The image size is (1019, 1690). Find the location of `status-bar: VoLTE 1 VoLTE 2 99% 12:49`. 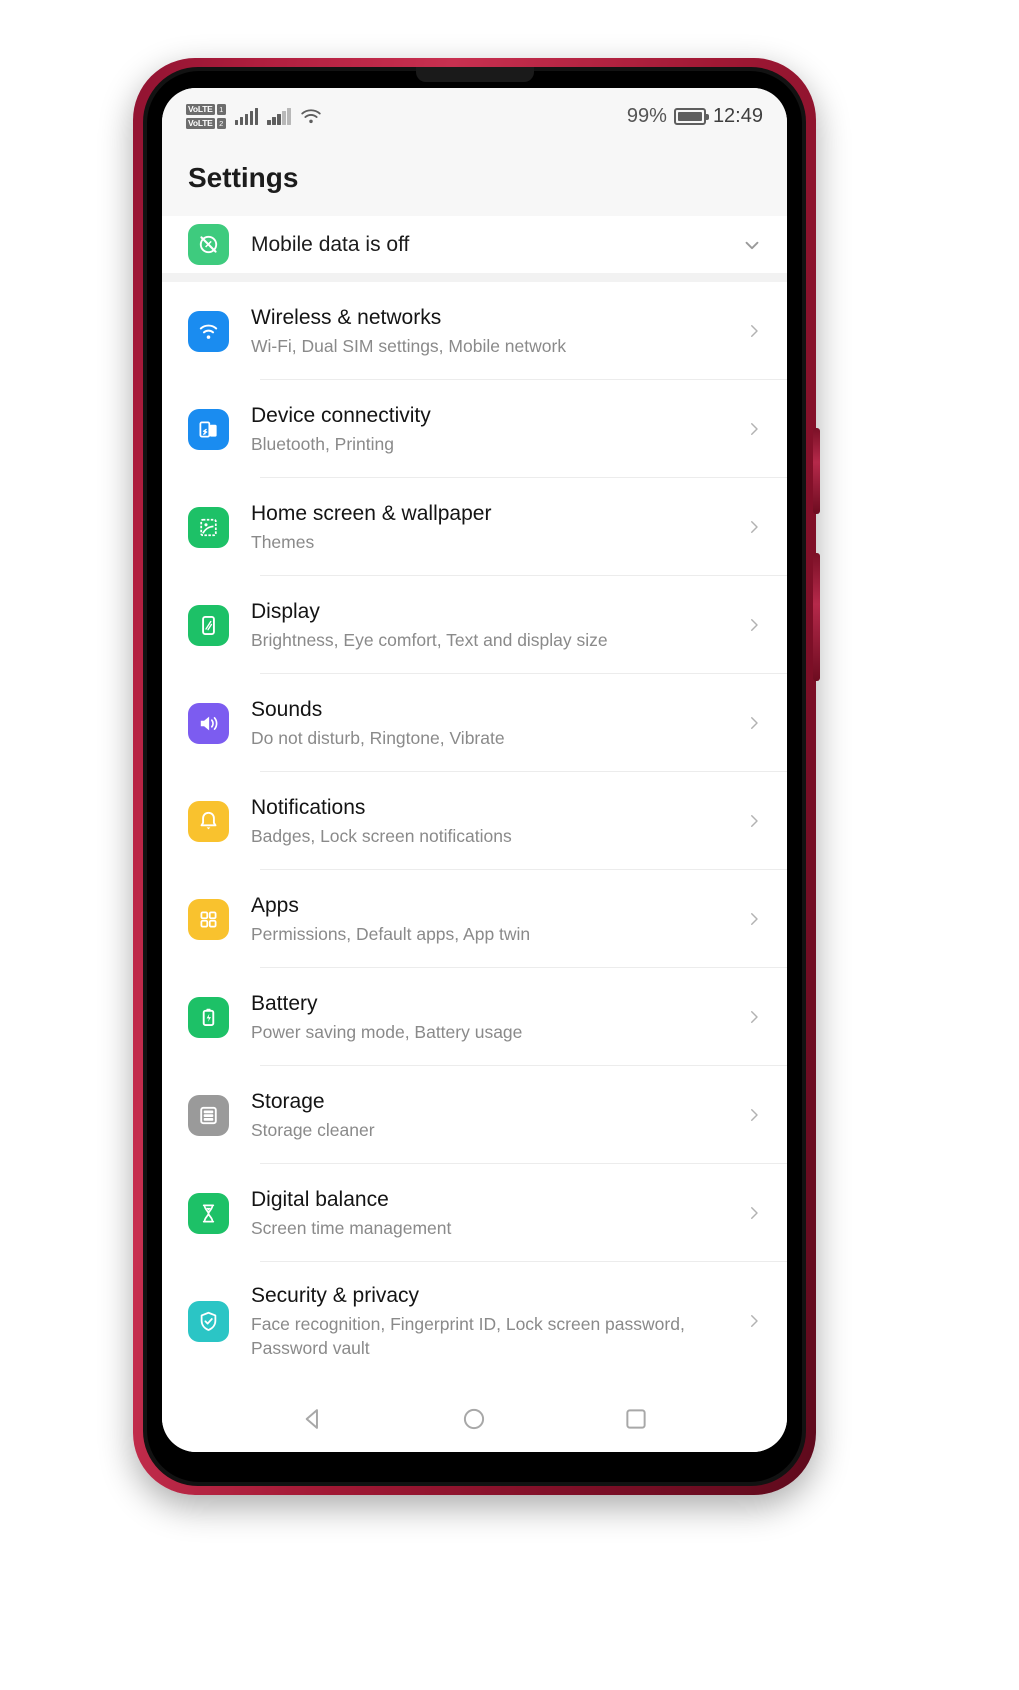

status-bar: VoLTE 1 VoLTE 2 99% 12:49 is located at coordinates (474, 116).